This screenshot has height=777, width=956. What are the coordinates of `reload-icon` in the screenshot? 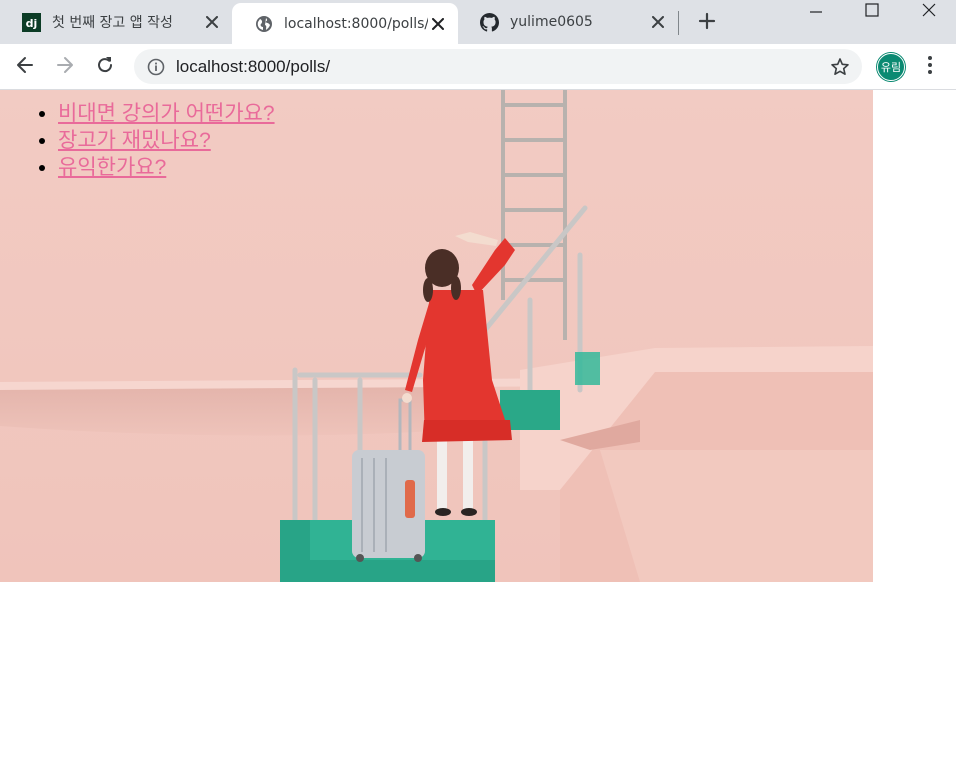 It's located at (105, 67).